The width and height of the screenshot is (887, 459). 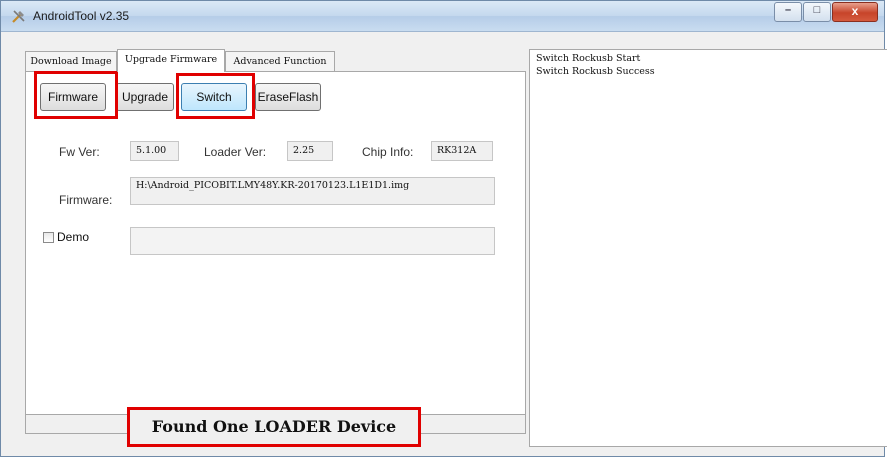 I want to click on maximize-button: □, so click(x=817, y=12).